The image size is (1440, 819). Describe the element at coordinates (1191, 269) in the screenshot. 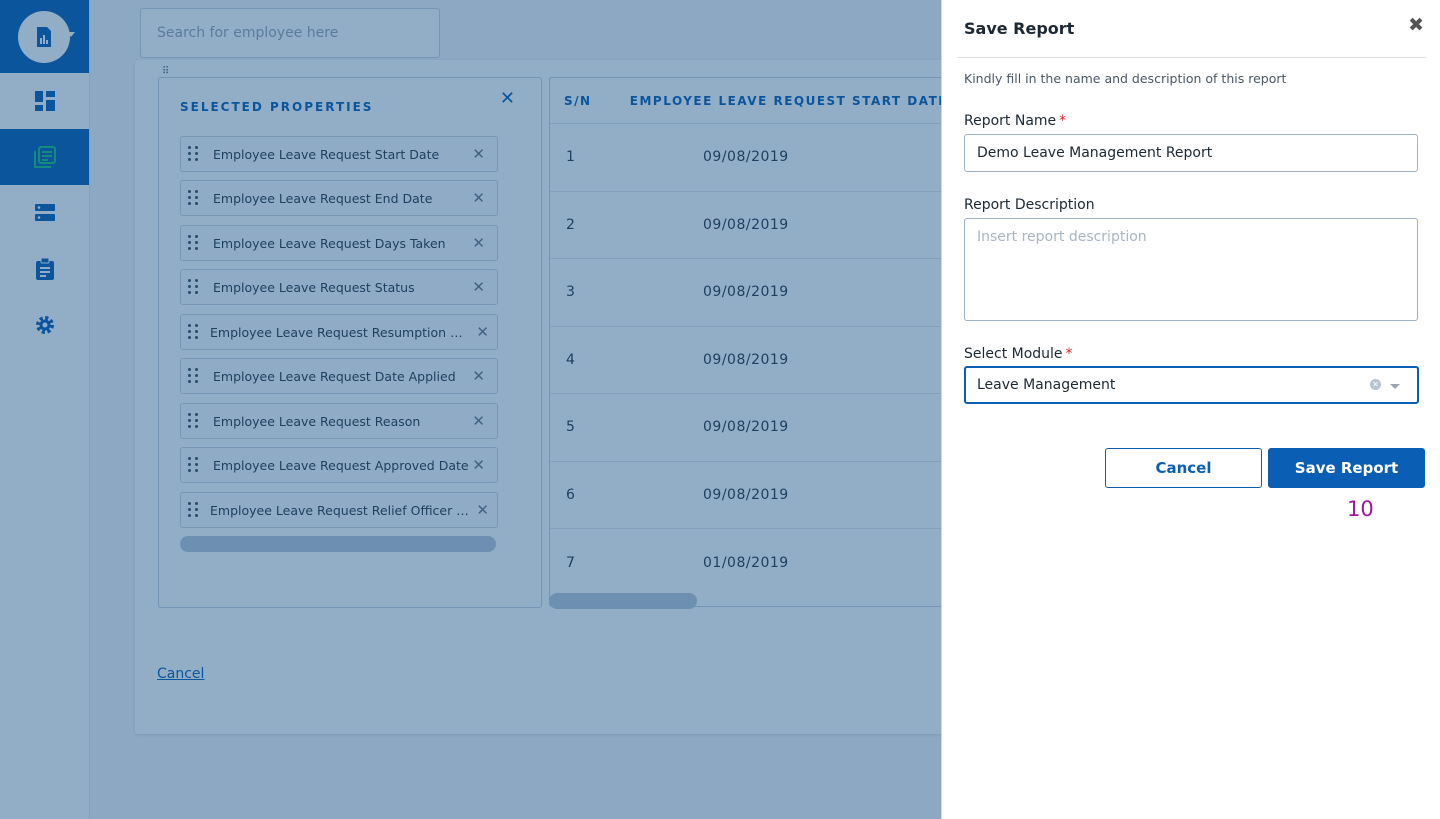

I see `report-description-input` at that location.